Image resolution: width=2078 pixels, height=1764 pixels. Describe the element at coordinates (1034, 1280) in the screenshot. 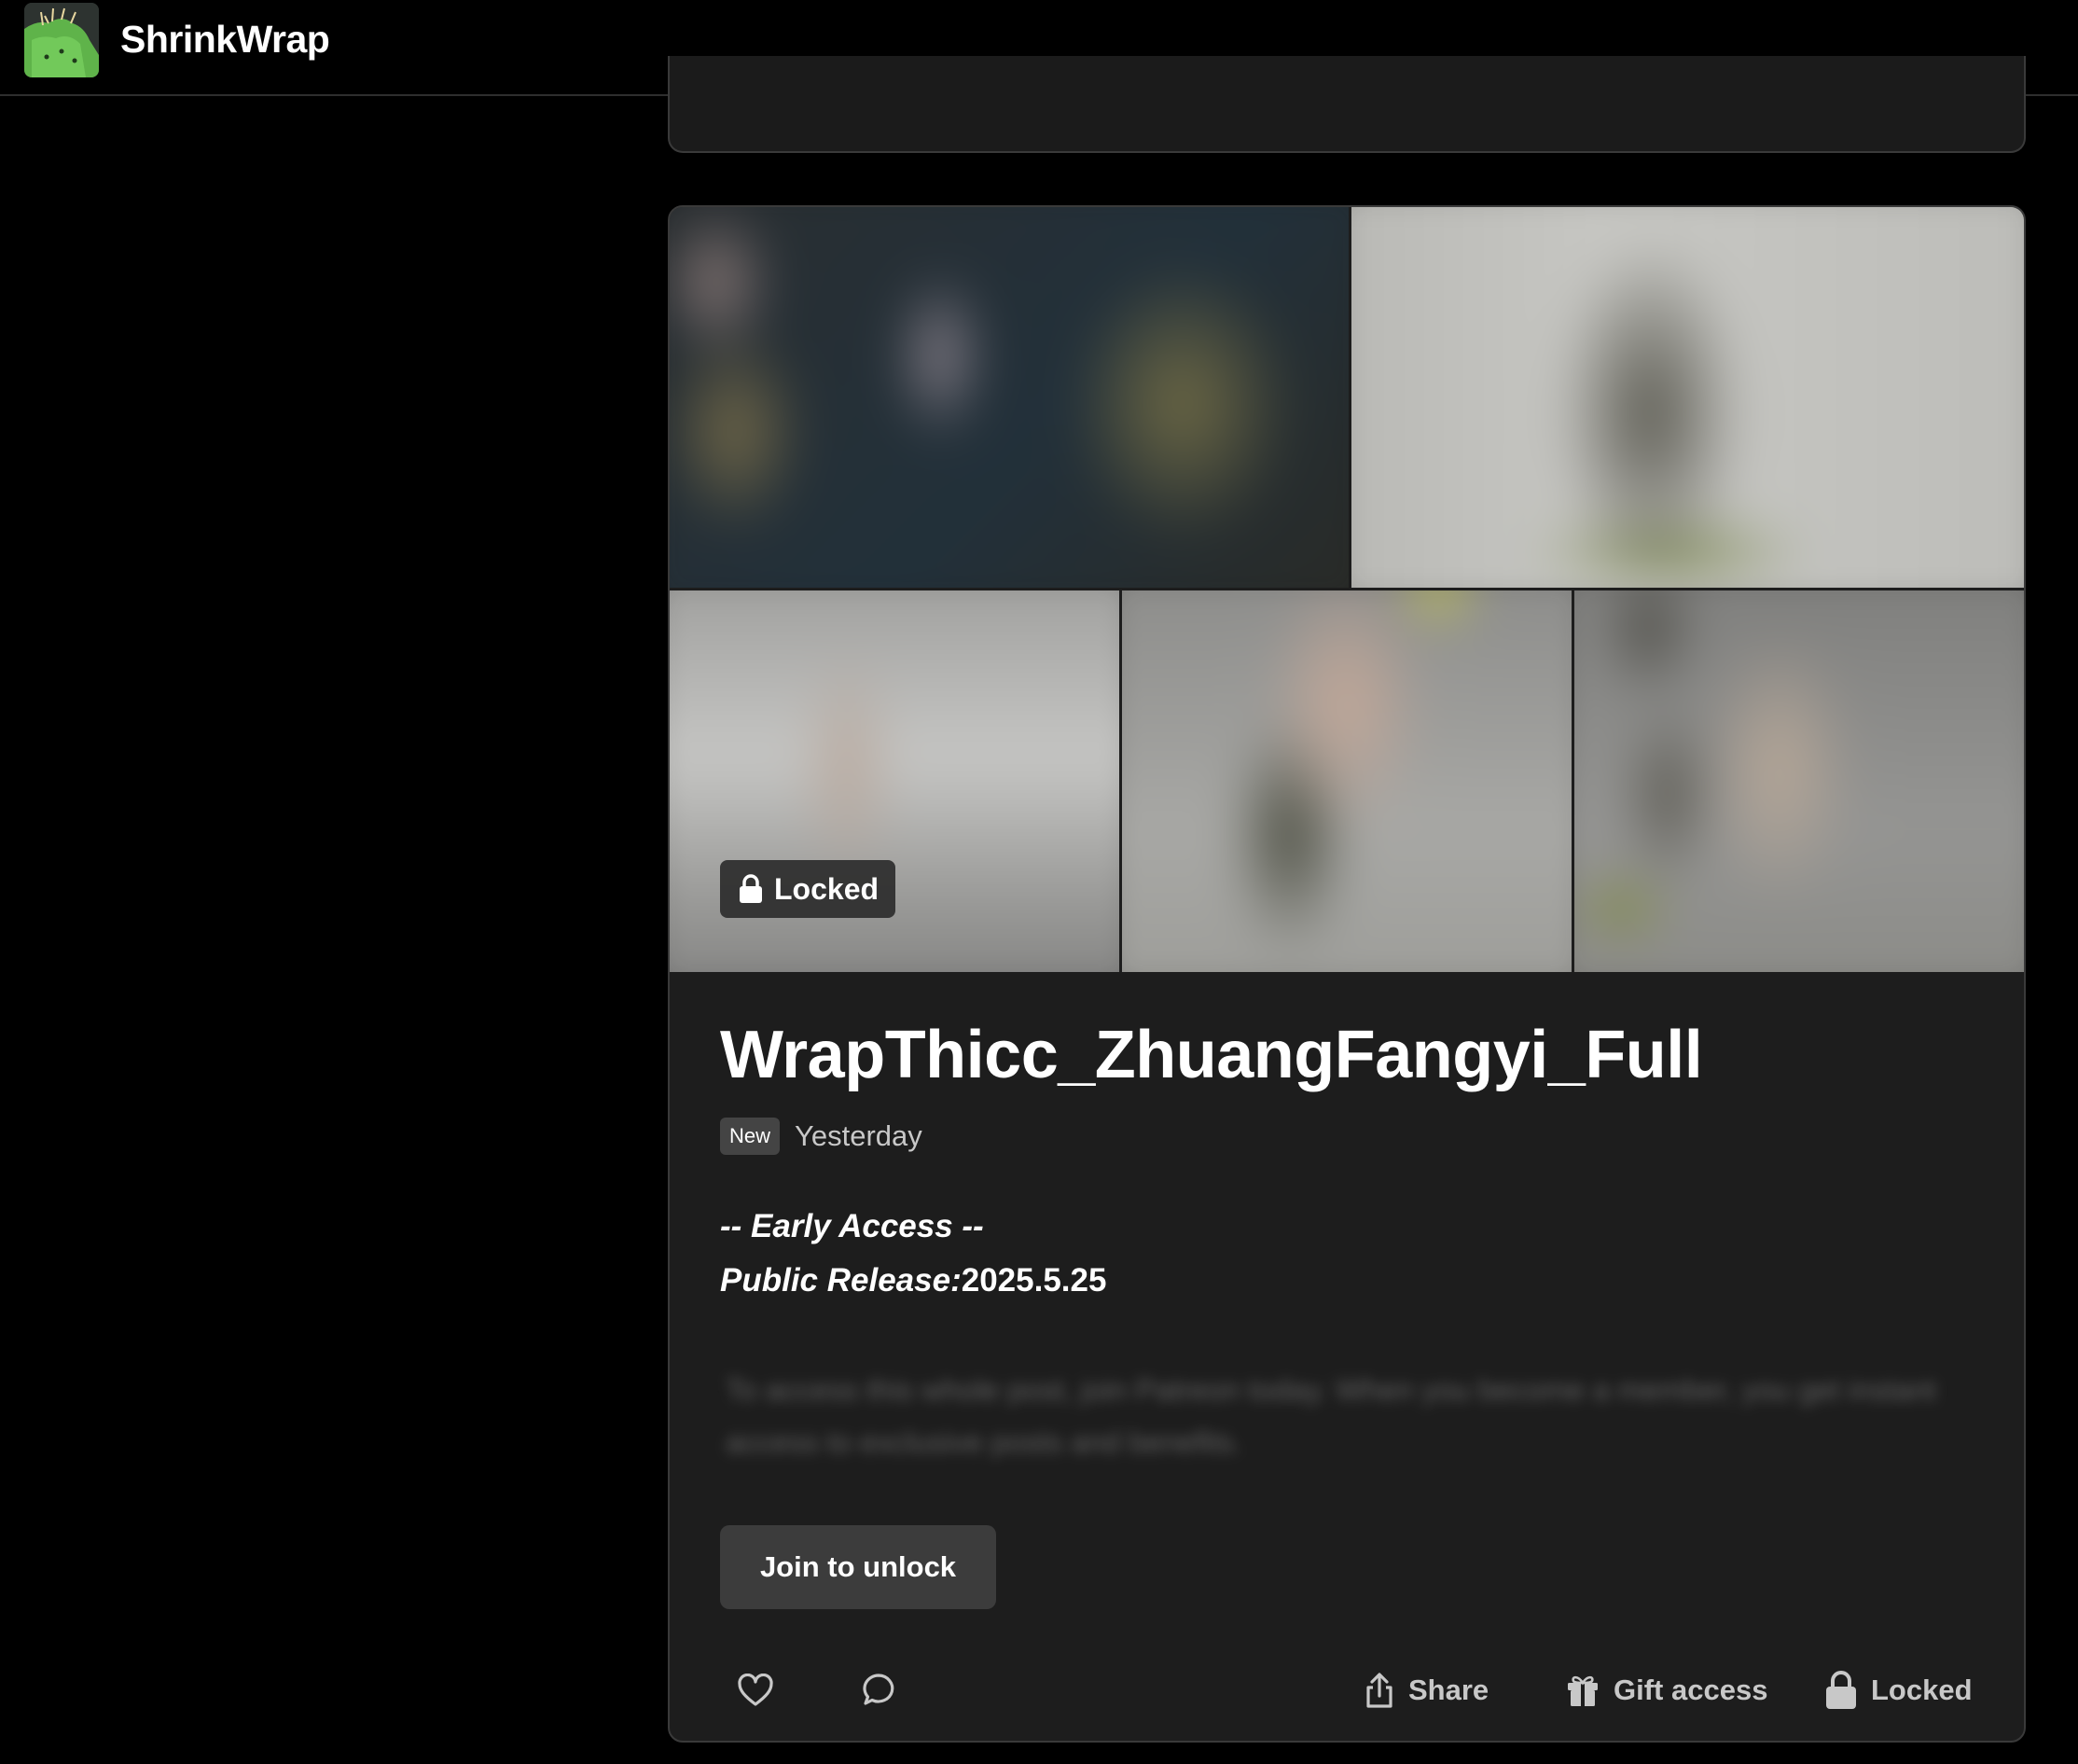

I see `public-release-value: 2025.5.25` at that location.